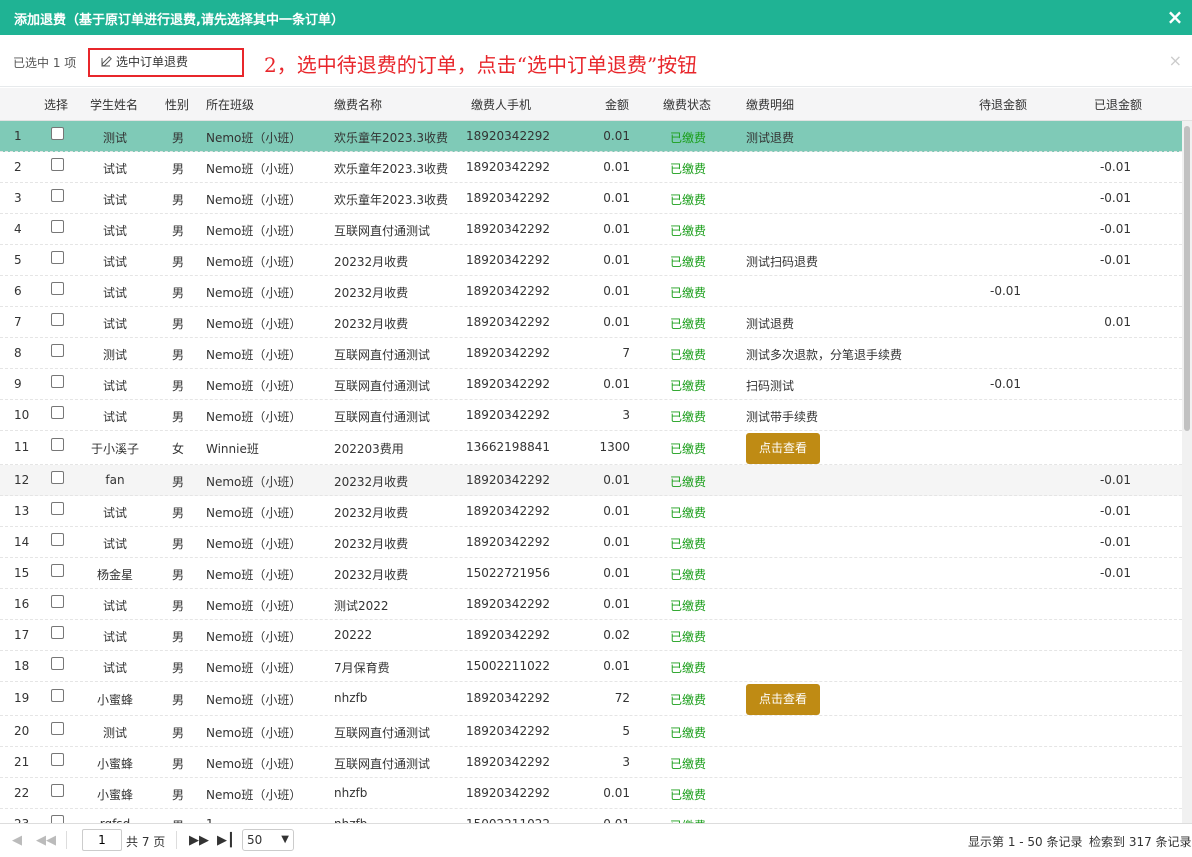  I want to click on table-row: 18 试试 男 Nemo班（小班） 7月保育费 15002211022 0.01 已缴费, so click(591, 666).